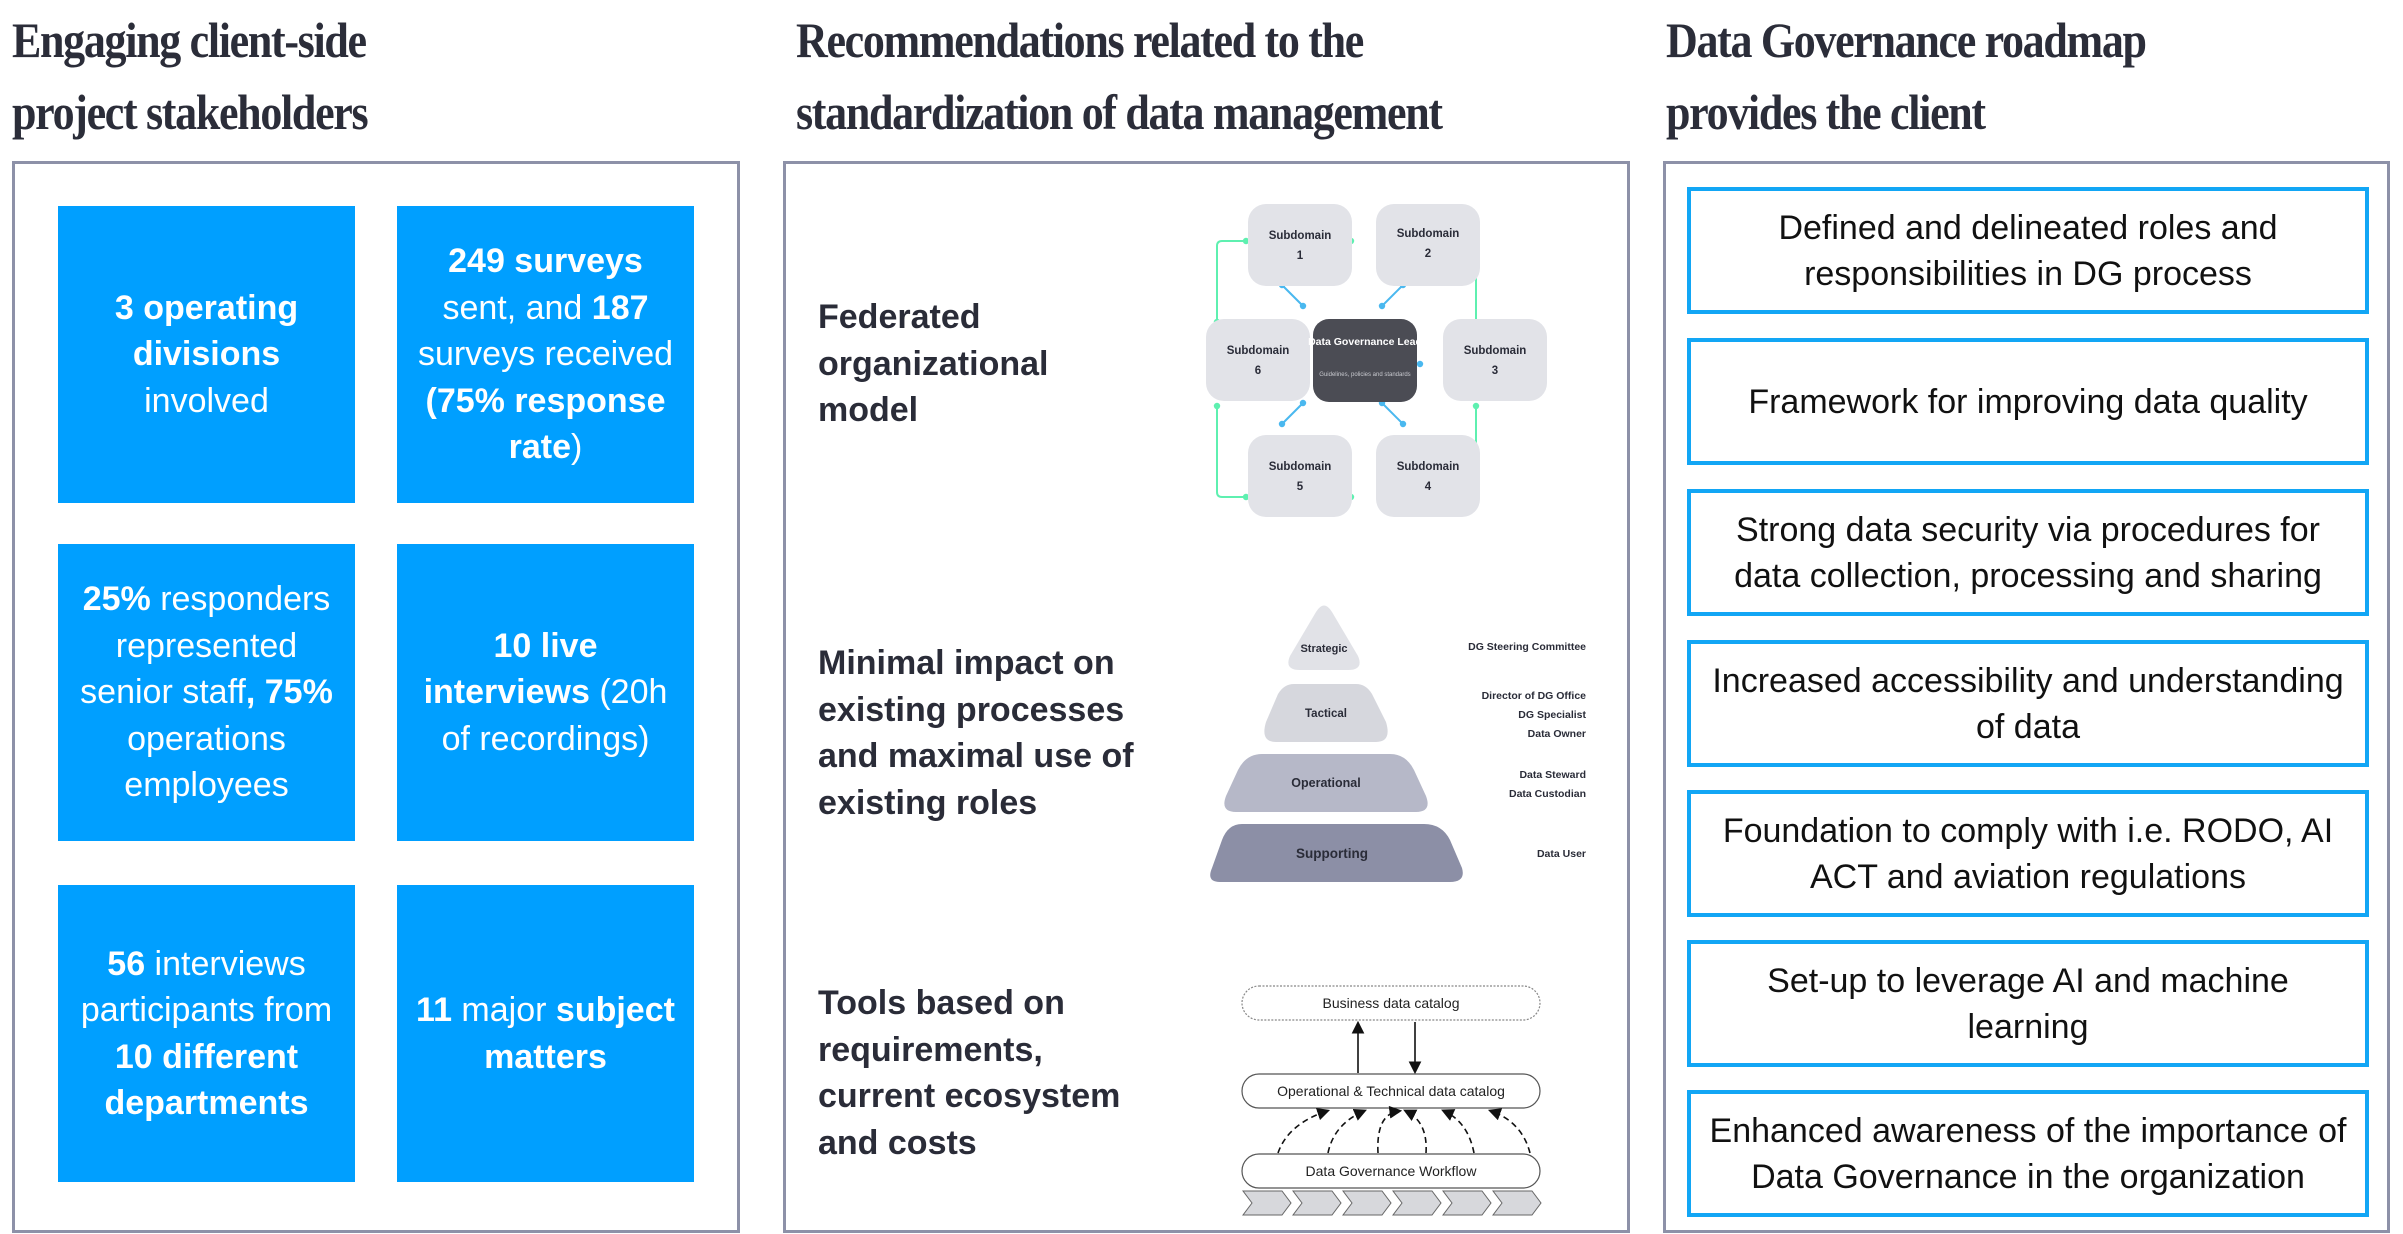 Image resolution: width=2403 pixels, height=1234 pixels. What do you see at coordinates (1300, 256) in the screenshot?
I see `node-number: 1` at bounding box center [1300, 256].